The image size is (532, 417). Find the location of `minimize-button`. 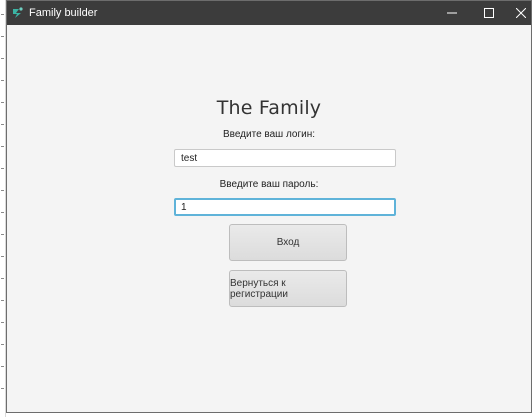

minimize-button is located at coordinates (452, 13).